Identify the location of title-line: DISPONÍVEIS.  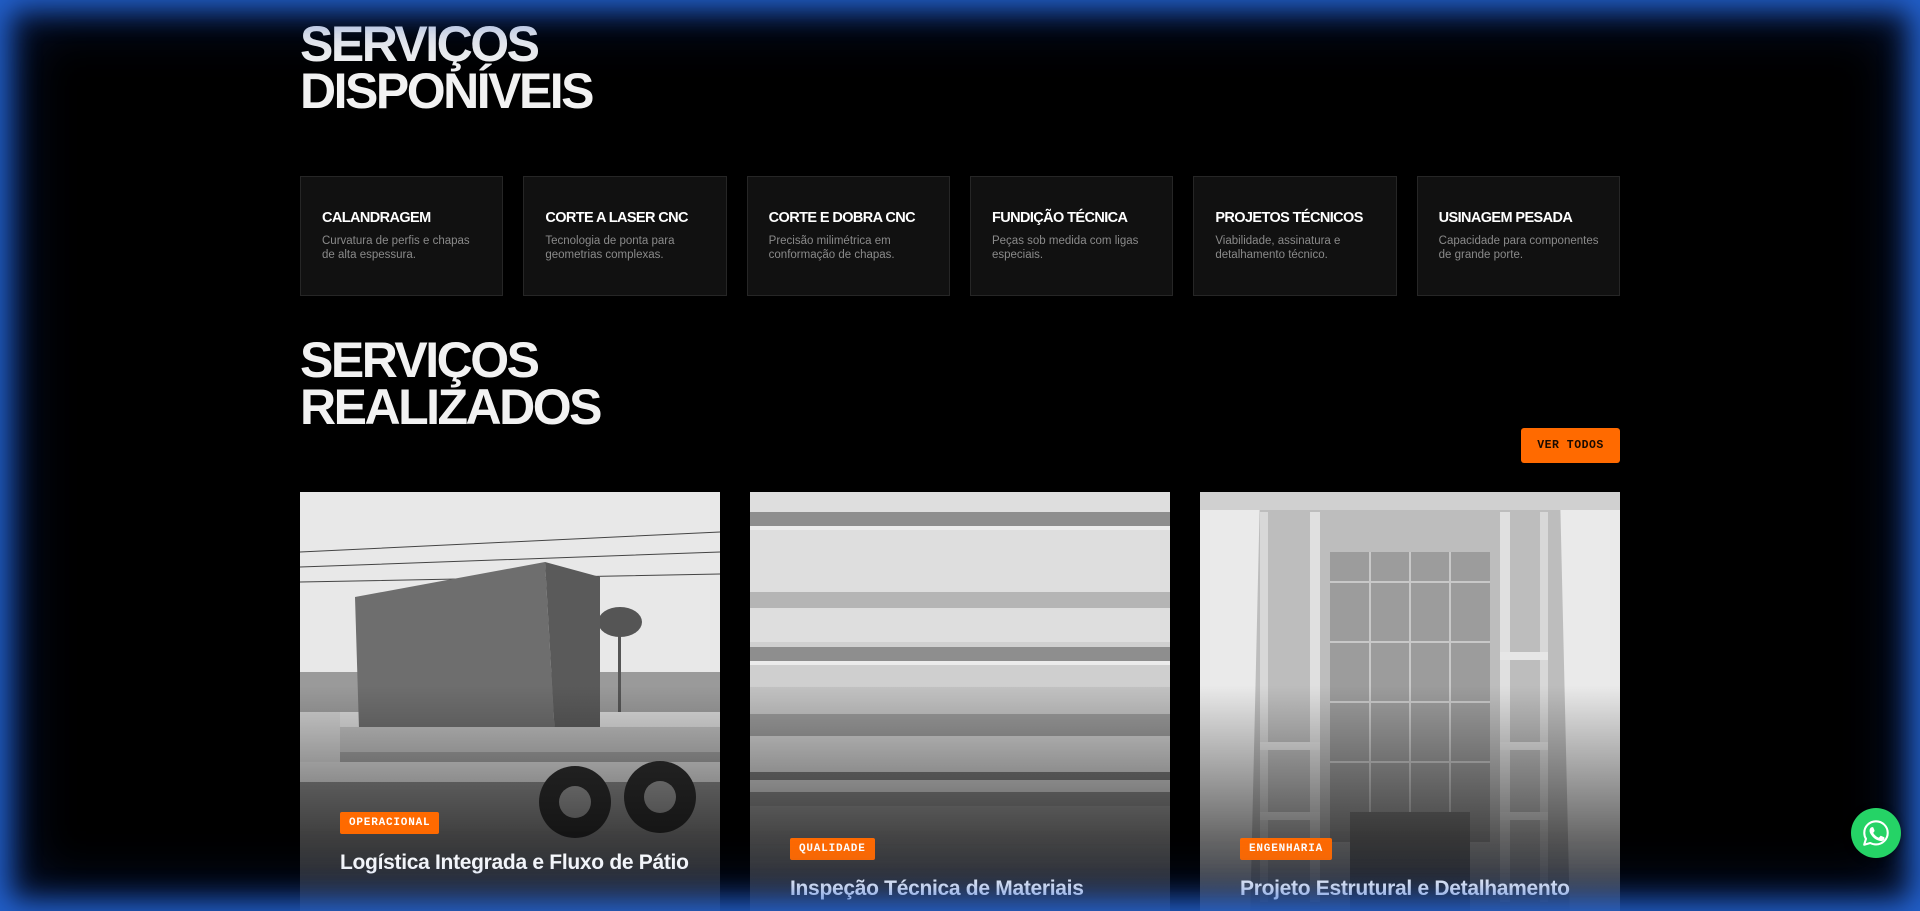
(447, 91).